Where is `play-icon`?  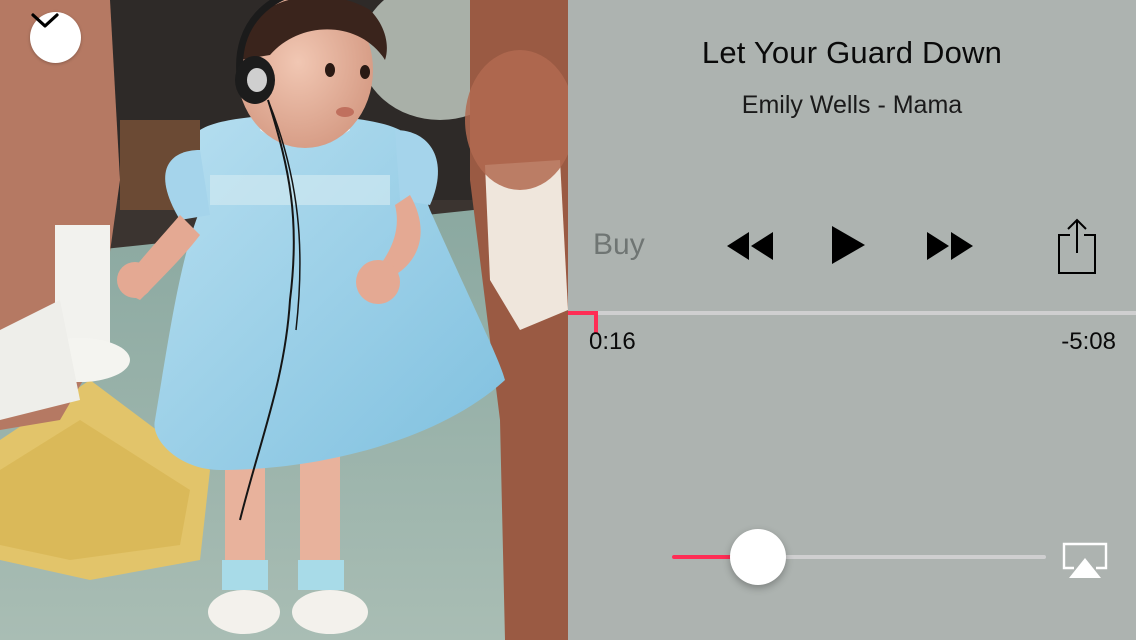
play-icon is located at coordinates (848, 245).